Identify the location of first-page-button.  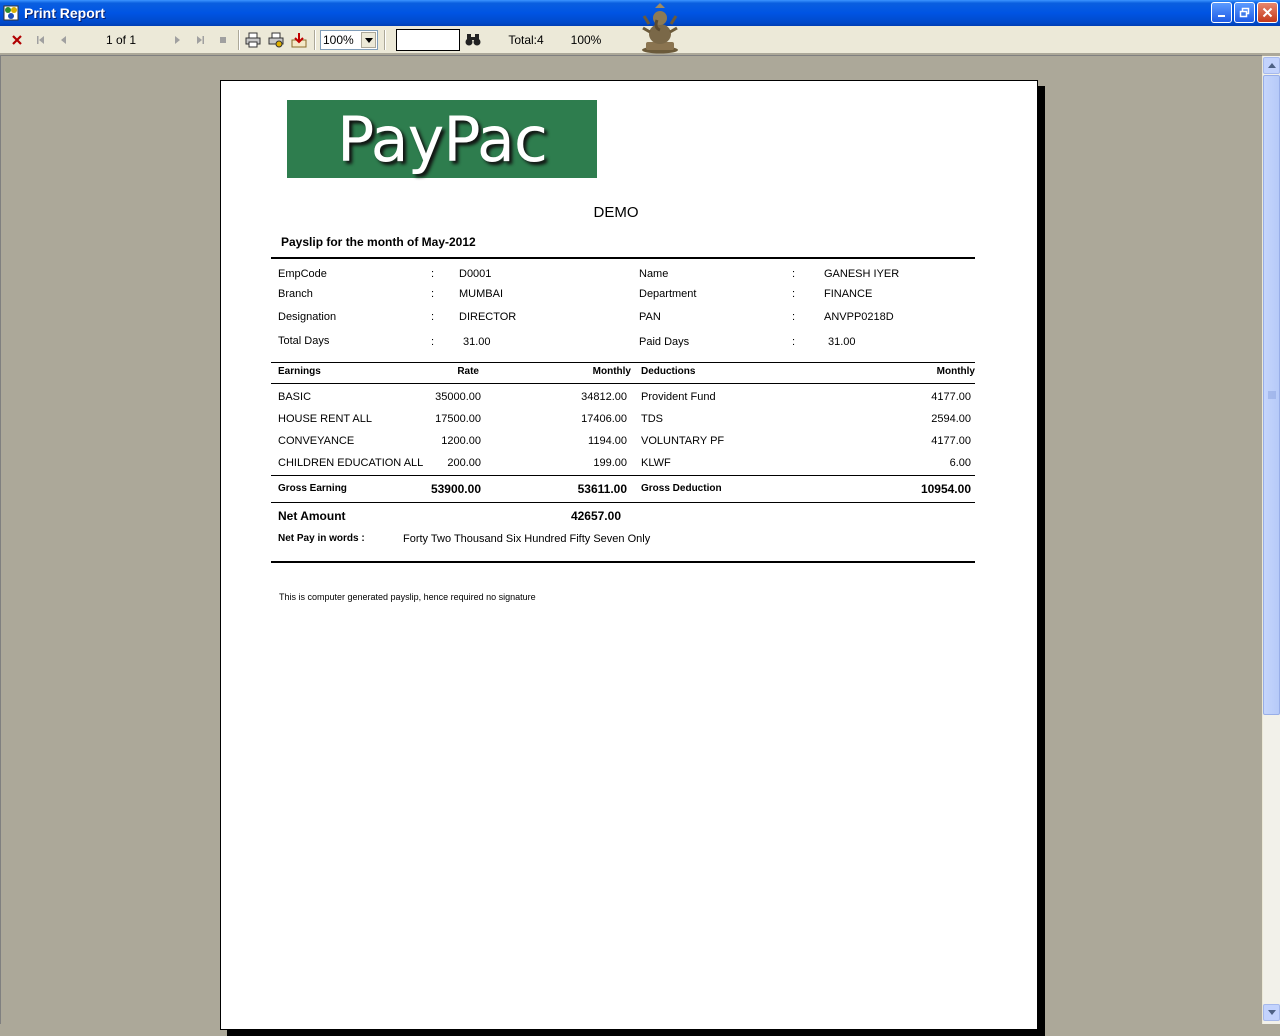
(41, 40).